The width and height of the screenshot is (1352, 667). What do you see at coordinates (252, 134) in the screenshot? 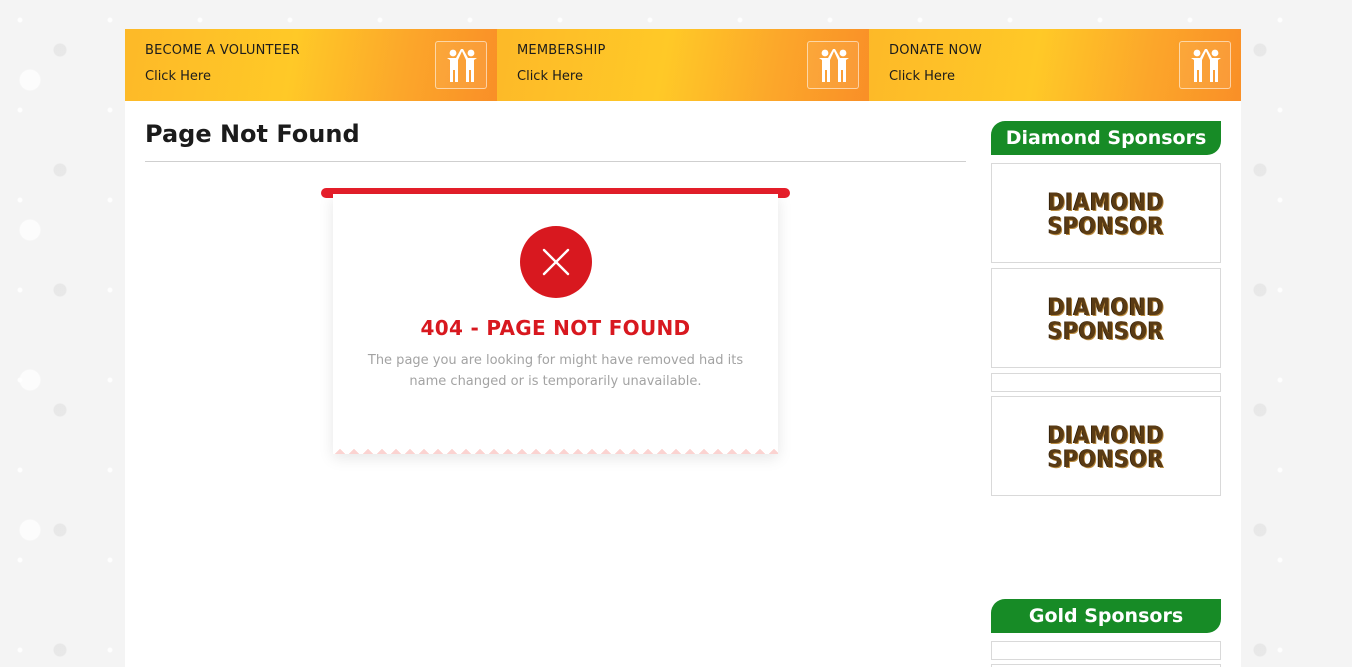
I see `page-title: Page Not Found` at bounding box center [252, 134].